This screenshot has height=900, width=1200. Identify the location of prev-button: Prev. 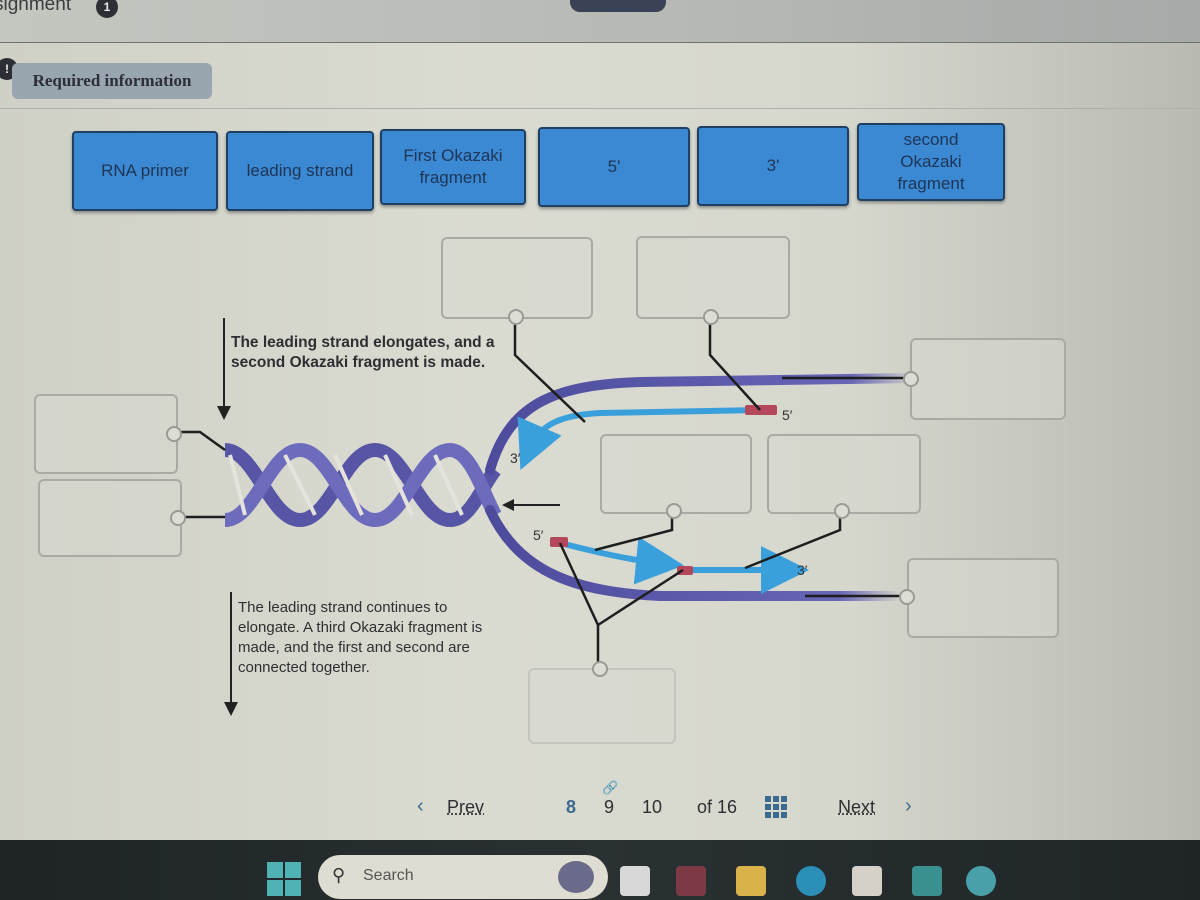
(465, 807).